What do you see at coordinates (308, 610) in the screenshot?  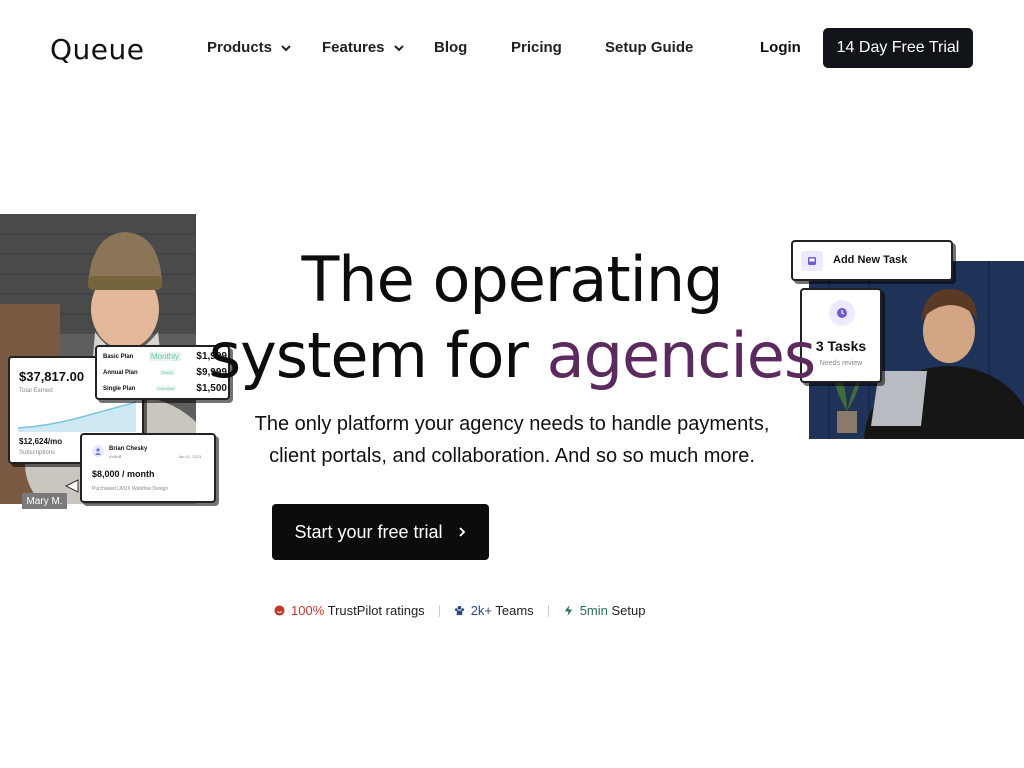 I see `stat-value: 100%` at bounding box center [308, 610].